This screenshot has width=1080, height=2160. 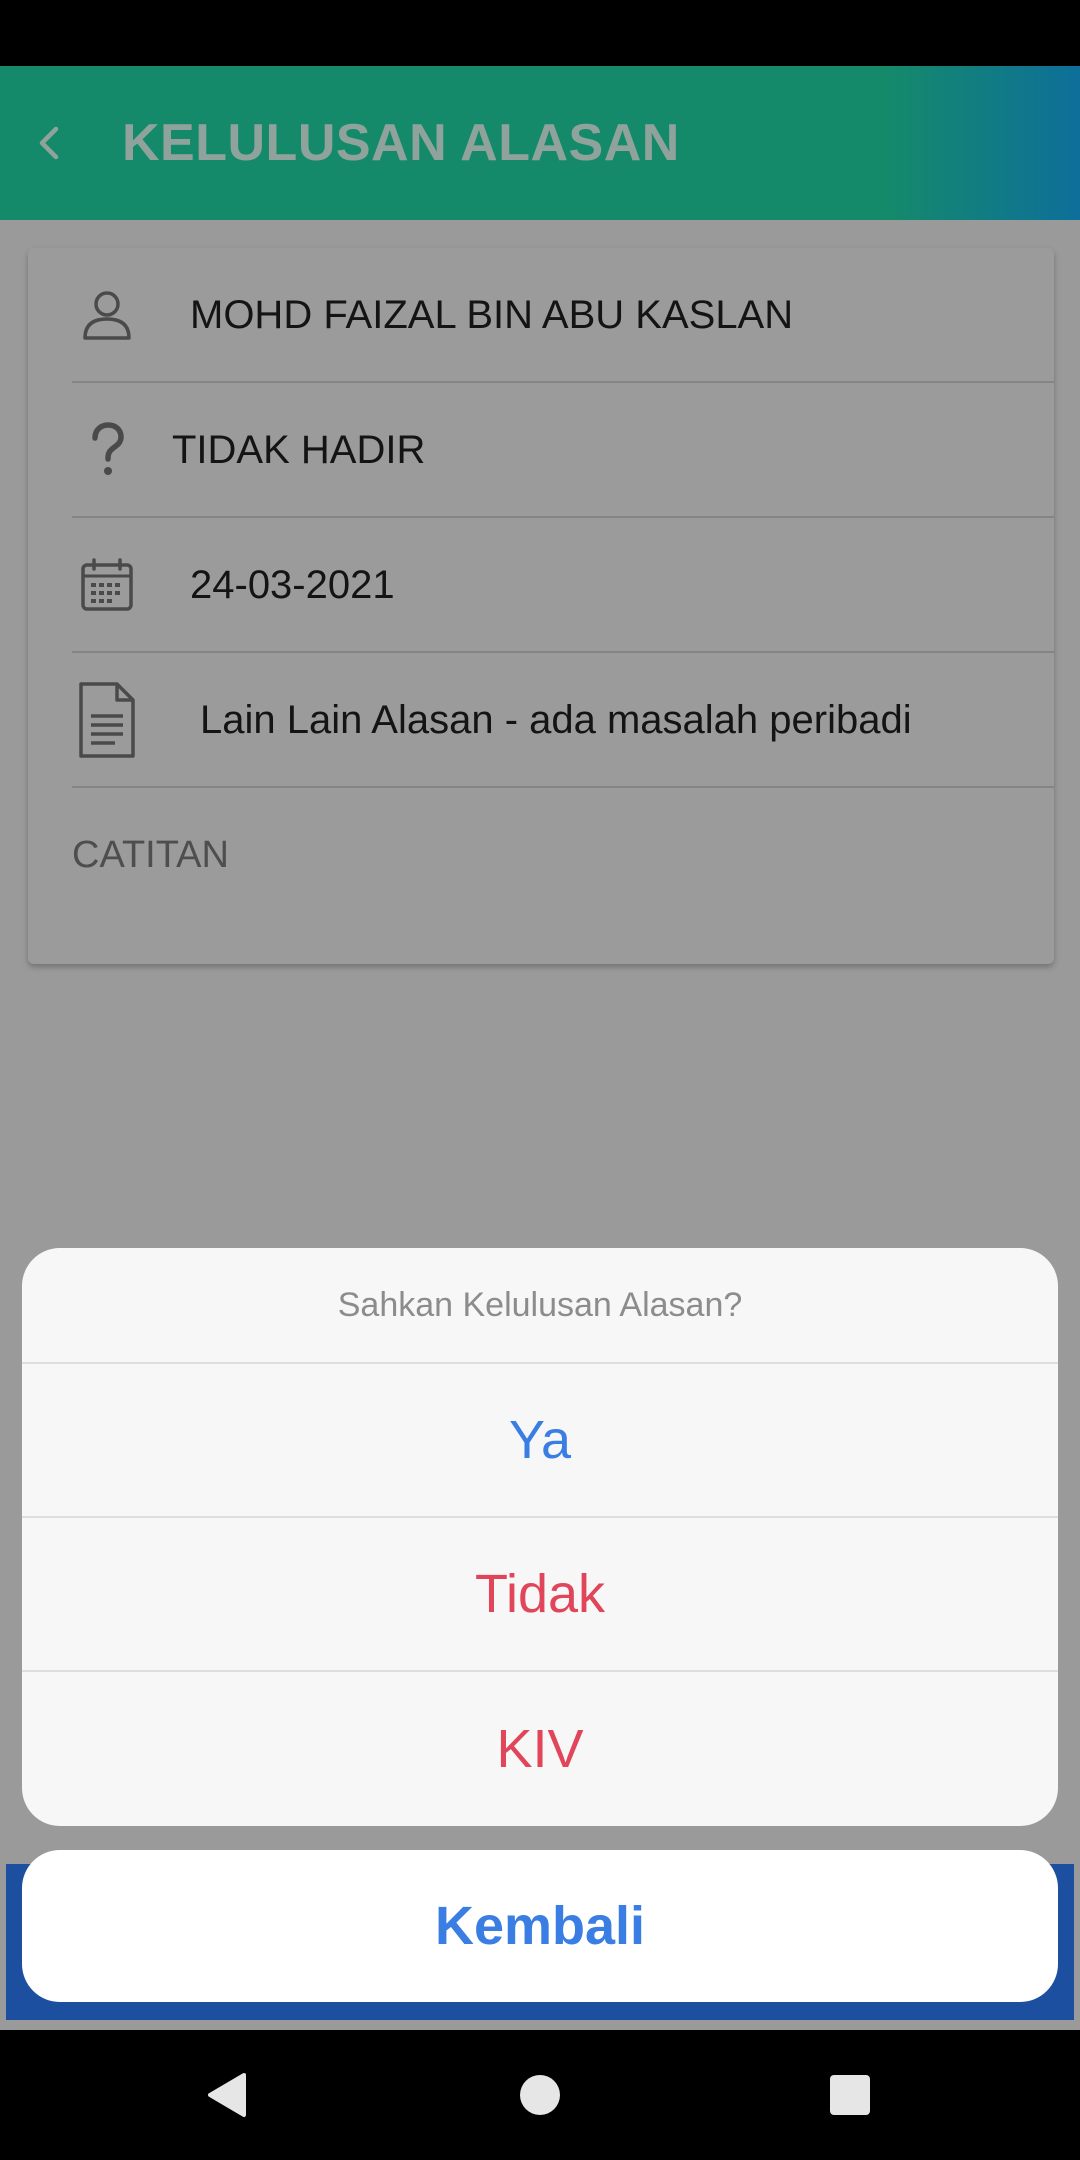 I want to click on notes-field: CATITAN, so click(x=150, y=855).